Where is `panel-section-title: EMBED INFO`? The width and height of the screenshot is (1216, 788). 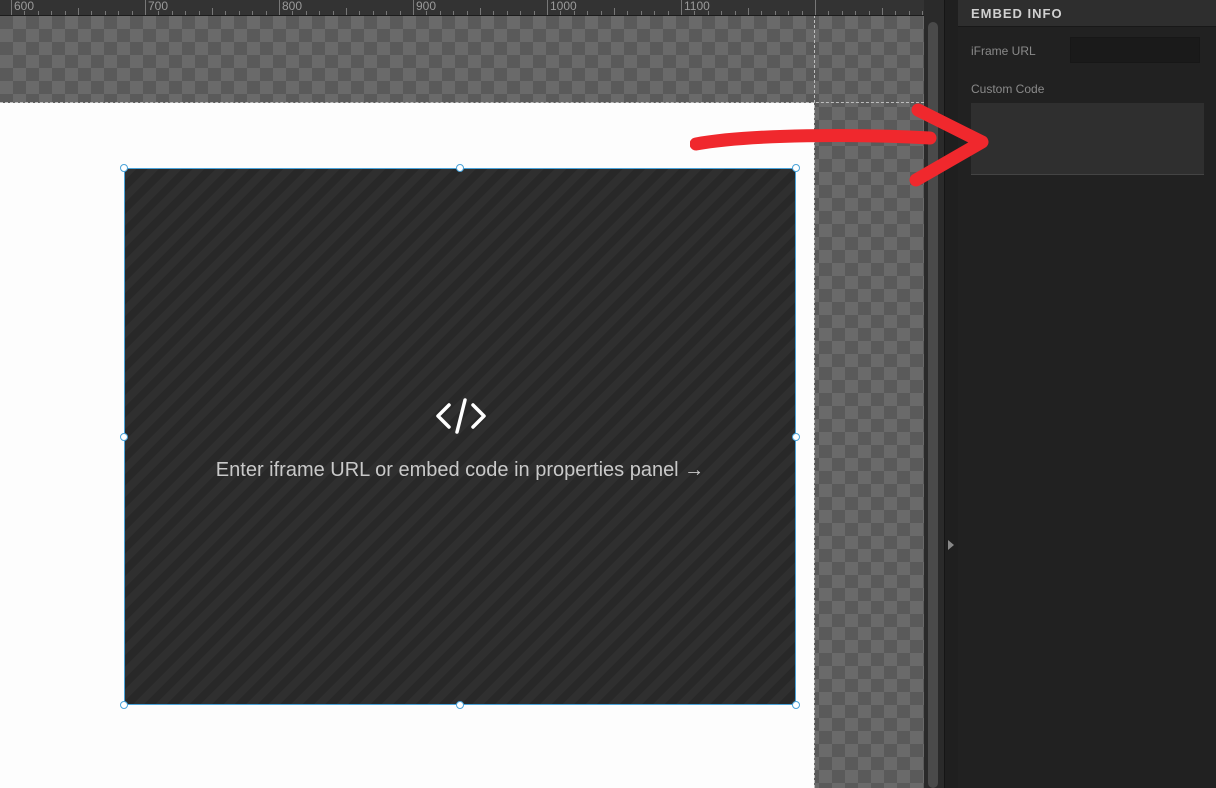
panel-section-title: EMBED INFO is located at coordinates (1087, 13).